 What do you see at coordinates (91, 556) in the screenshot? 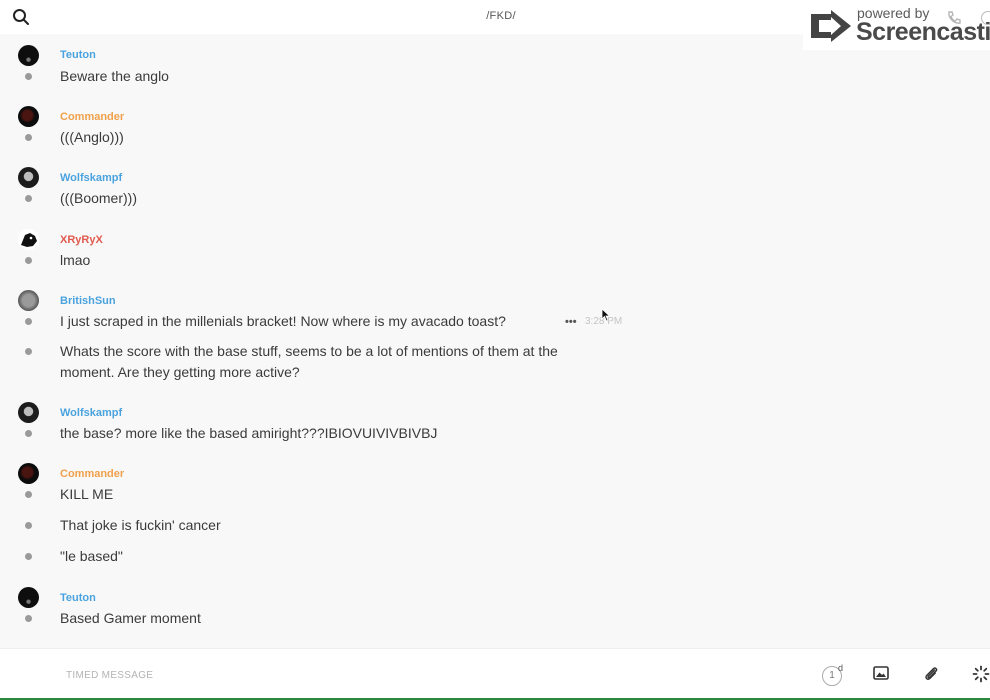
I see `message-text: "le based"` at bounding box center [91, 556].